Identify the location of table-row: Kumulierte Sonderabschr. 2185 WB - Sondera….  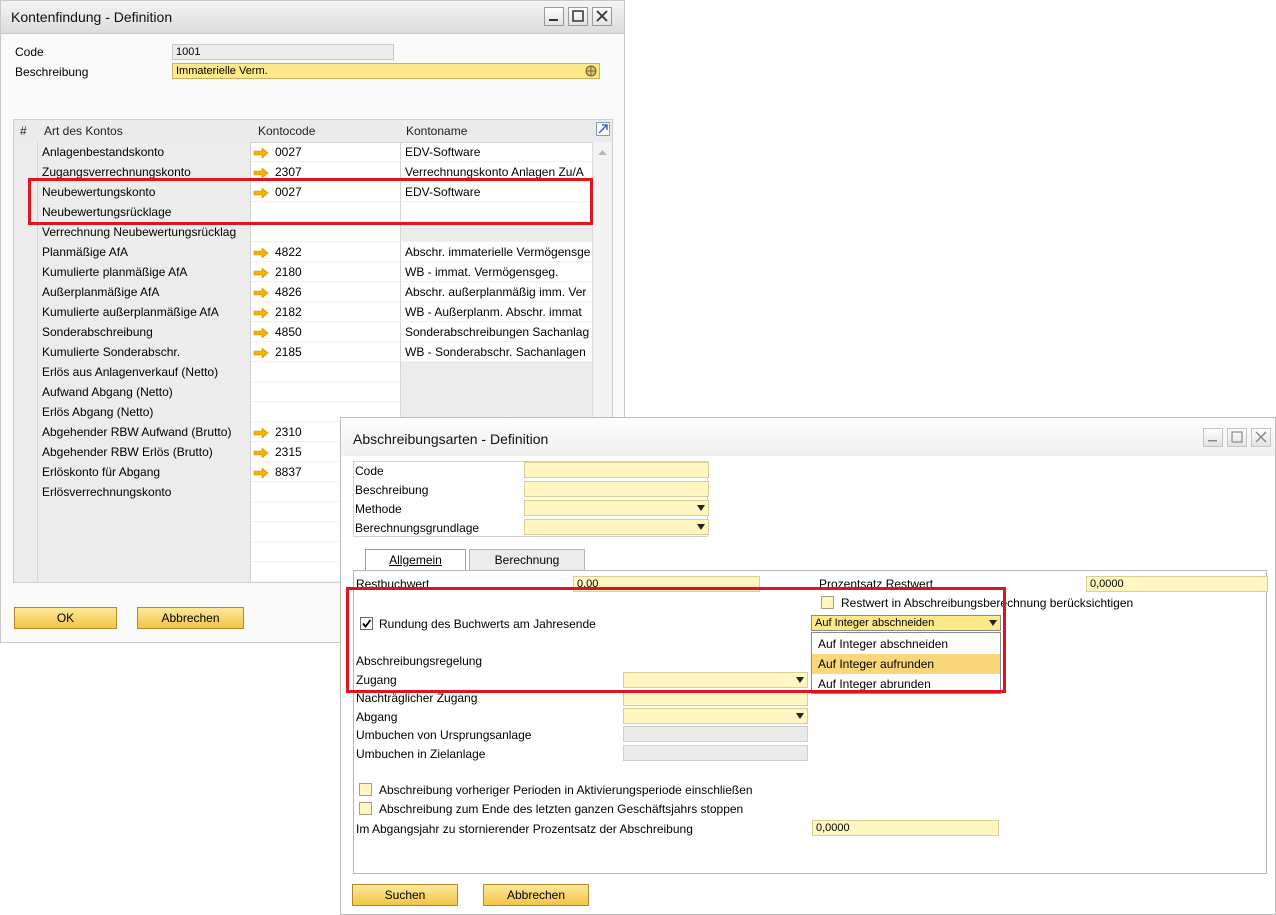
(313, 352).